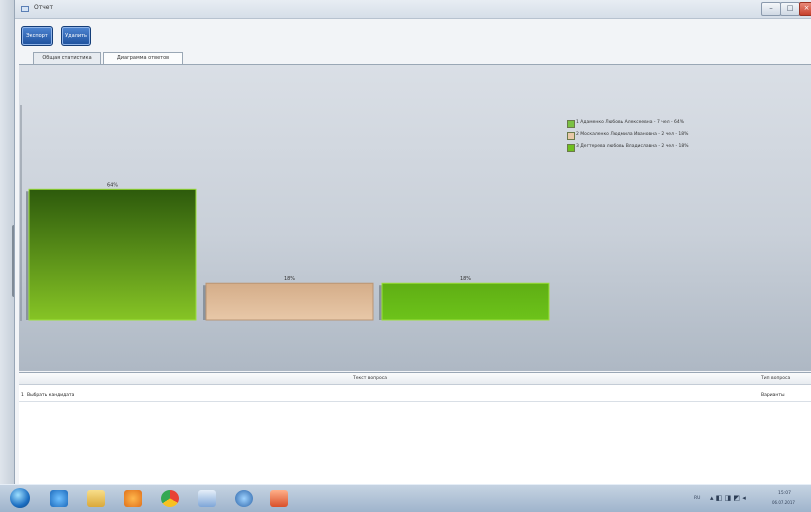 Image resolution: width=811 pixels, height=512 pixels. Describe the element at coordinates (22, 395) in the screenshot. I see `row-number: 1` at that location.